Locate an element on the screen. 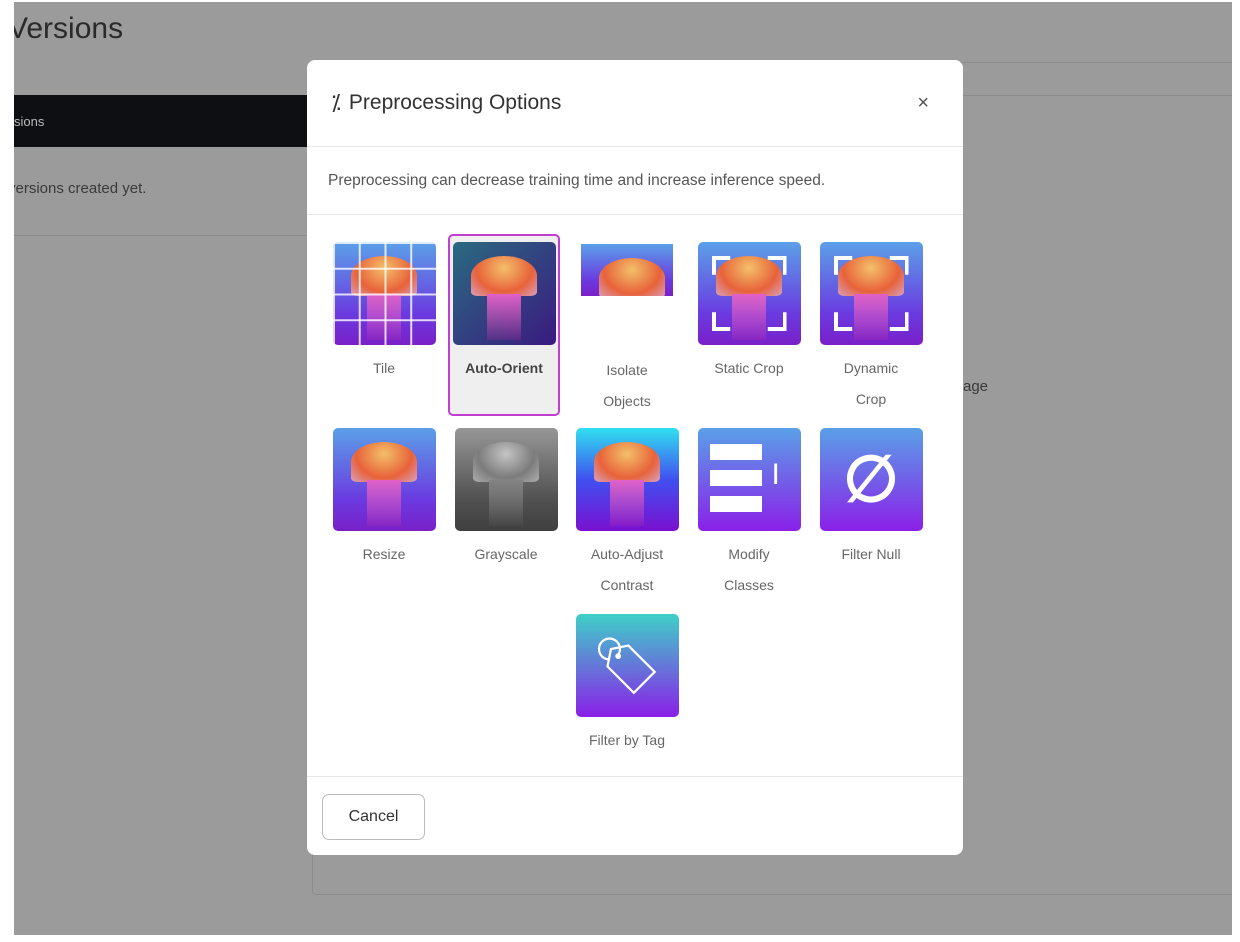  option-modify-classes: I Modify Classes is located at coordinates (749, 511).